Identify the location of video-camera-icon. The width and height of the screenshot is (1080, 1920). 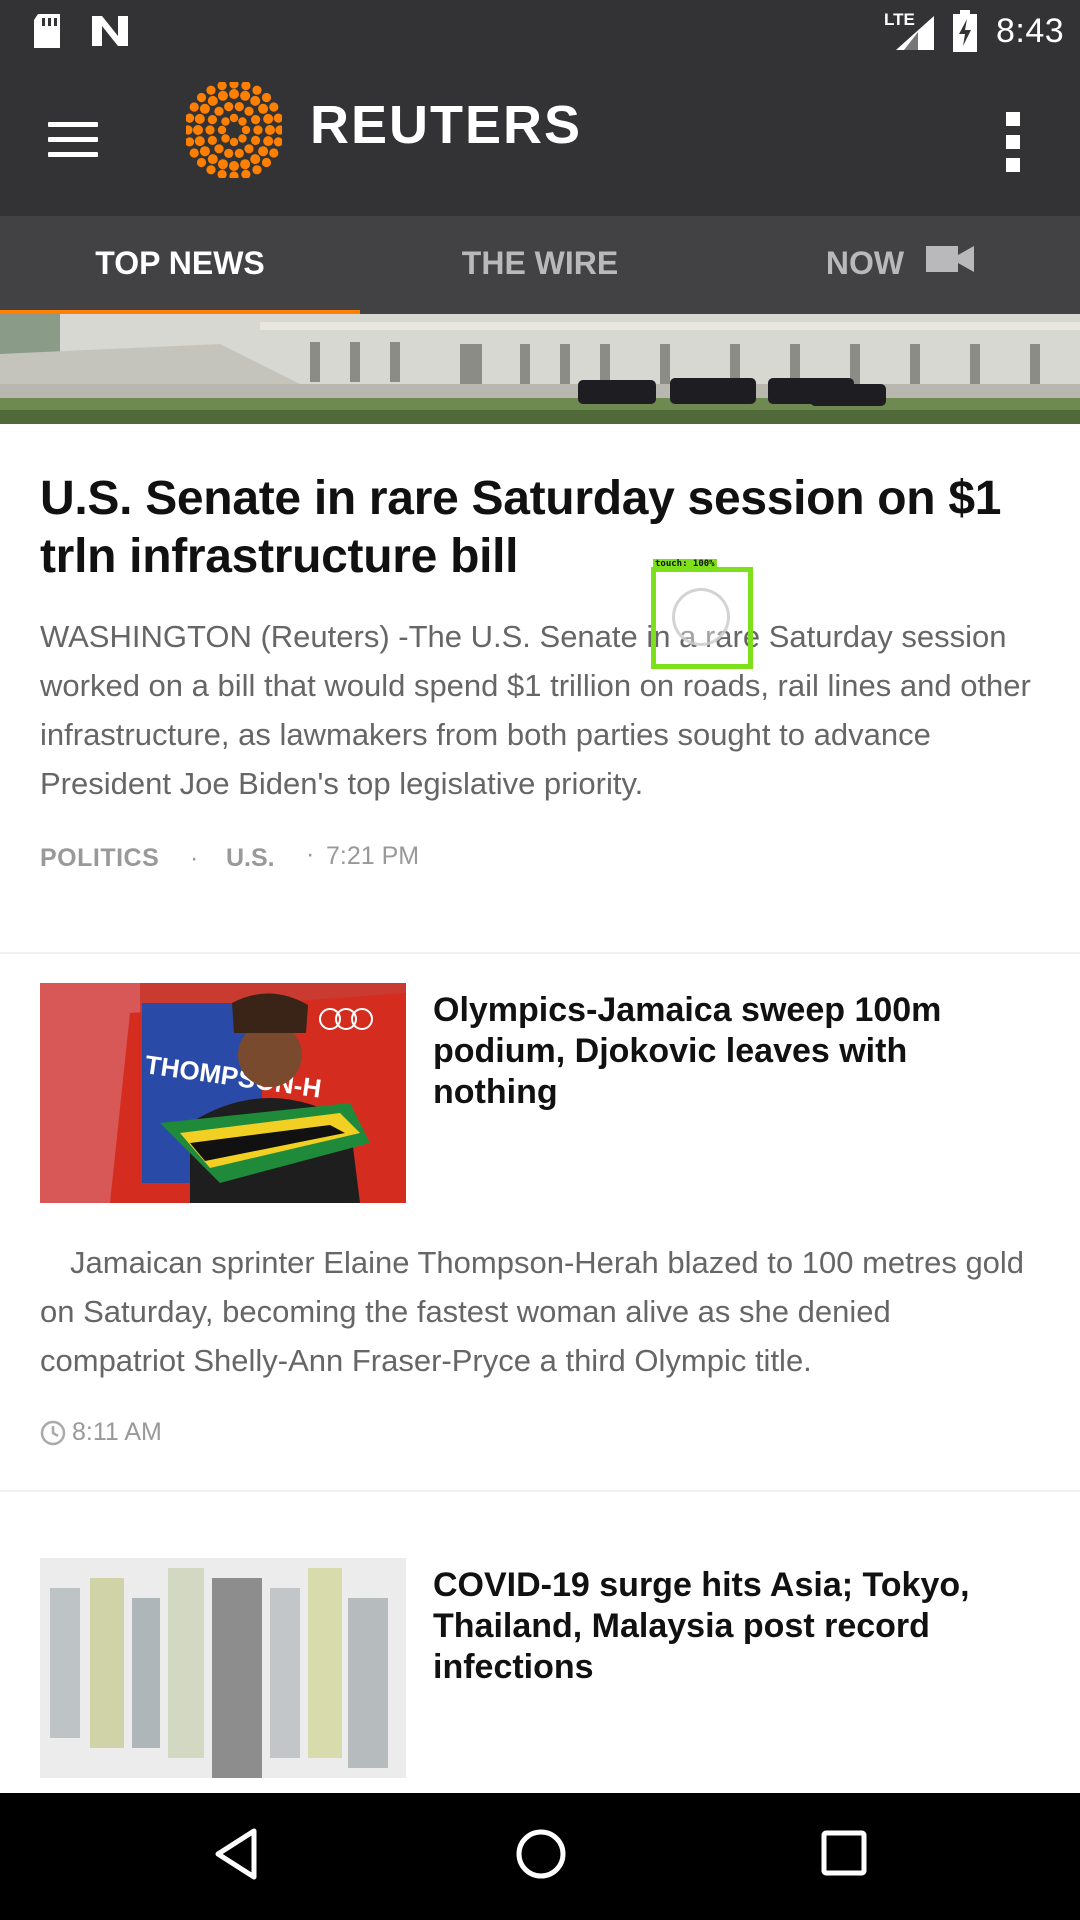
(950, 263).